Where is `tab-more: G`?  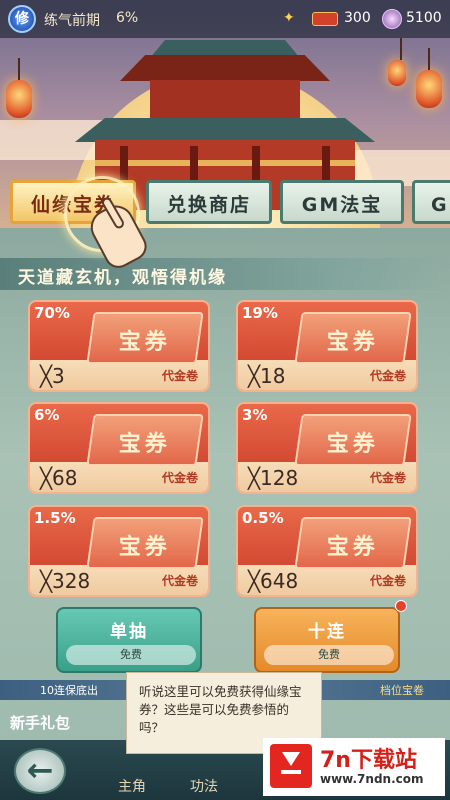
tab-more: G is located at coordinates (431, 202).